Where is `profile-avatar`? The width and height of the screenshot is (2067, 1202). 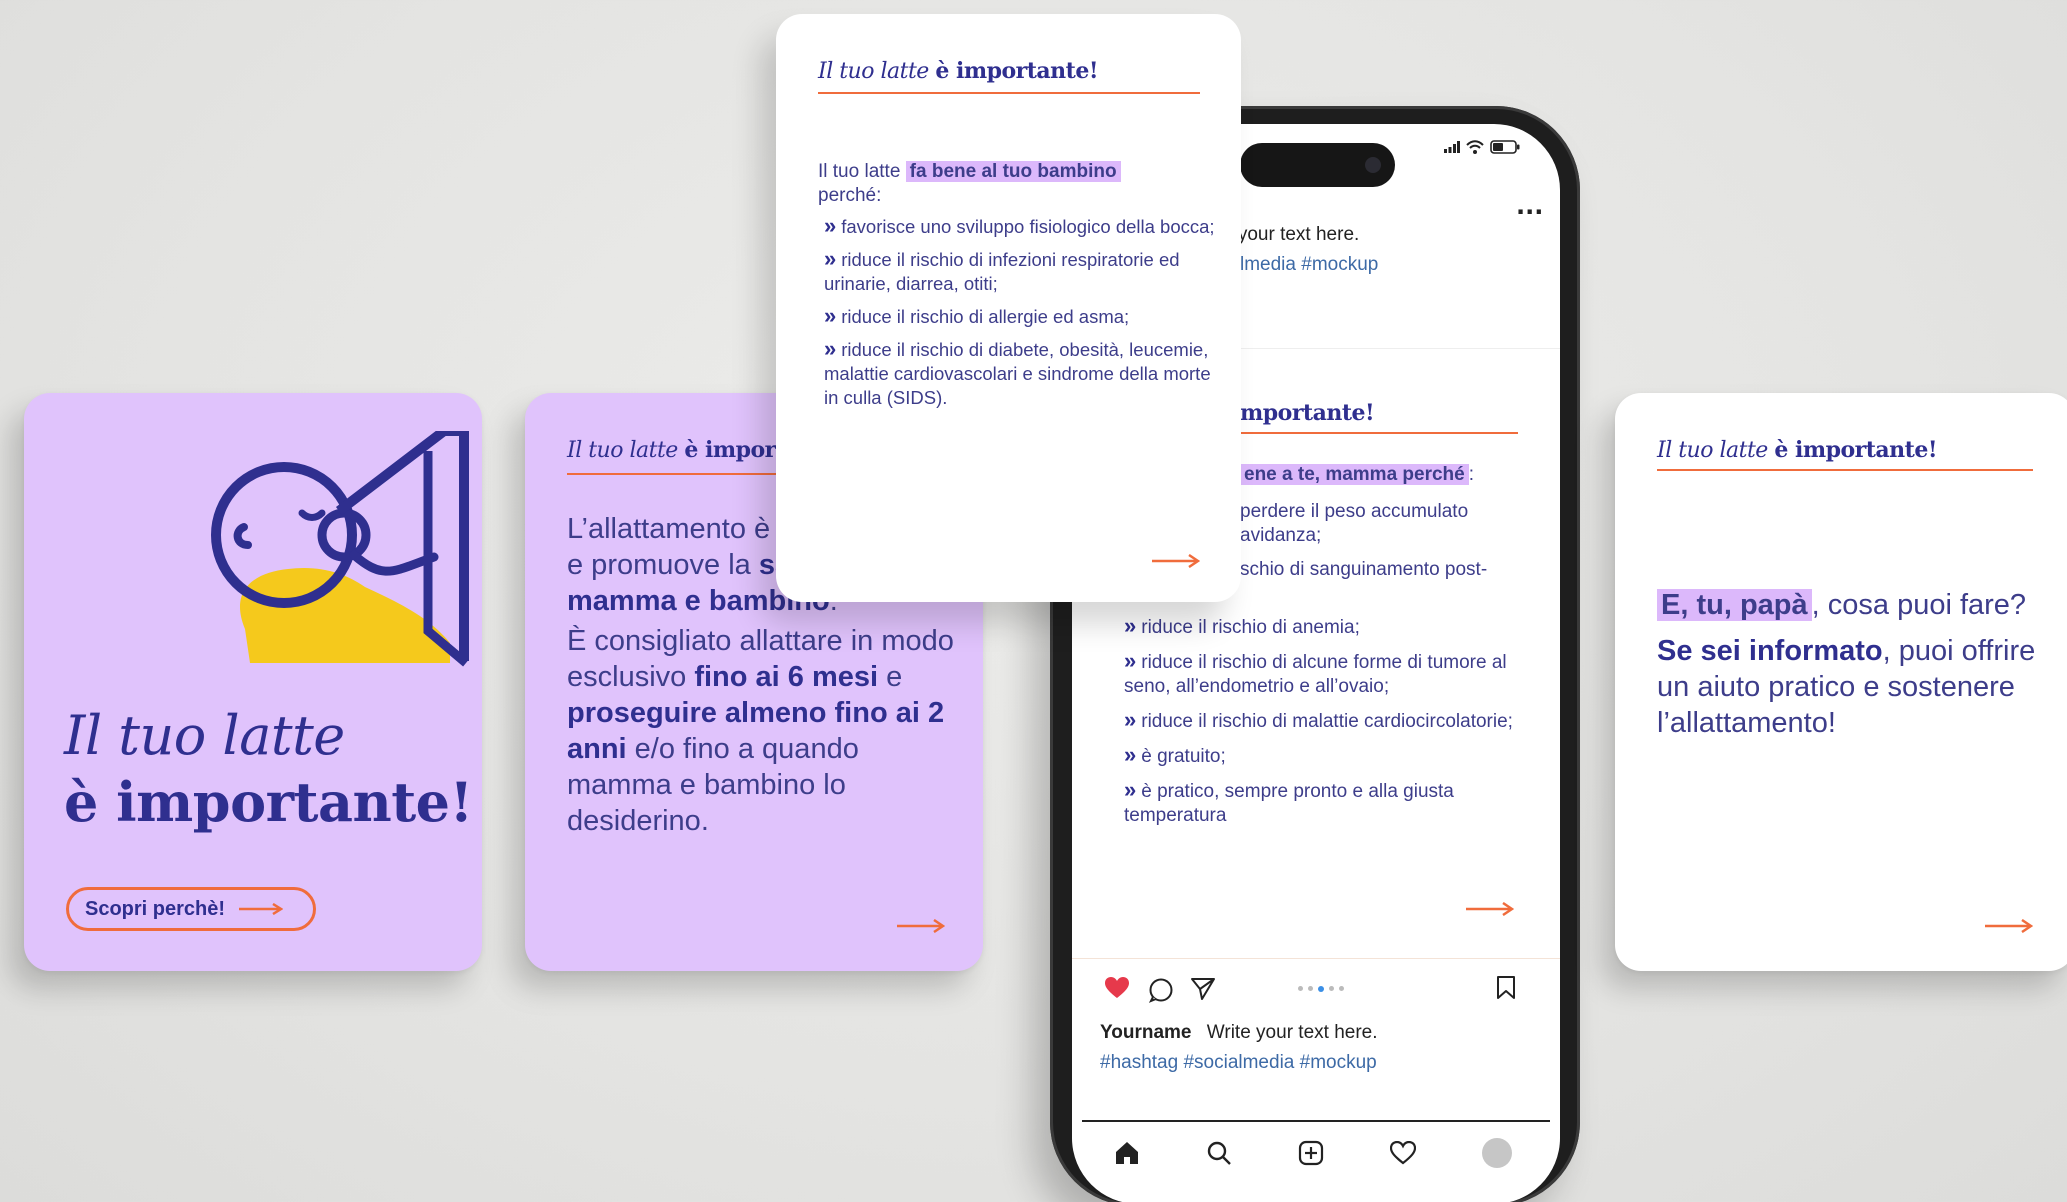 profile-avatar is located at coordinates (1497, 1153).